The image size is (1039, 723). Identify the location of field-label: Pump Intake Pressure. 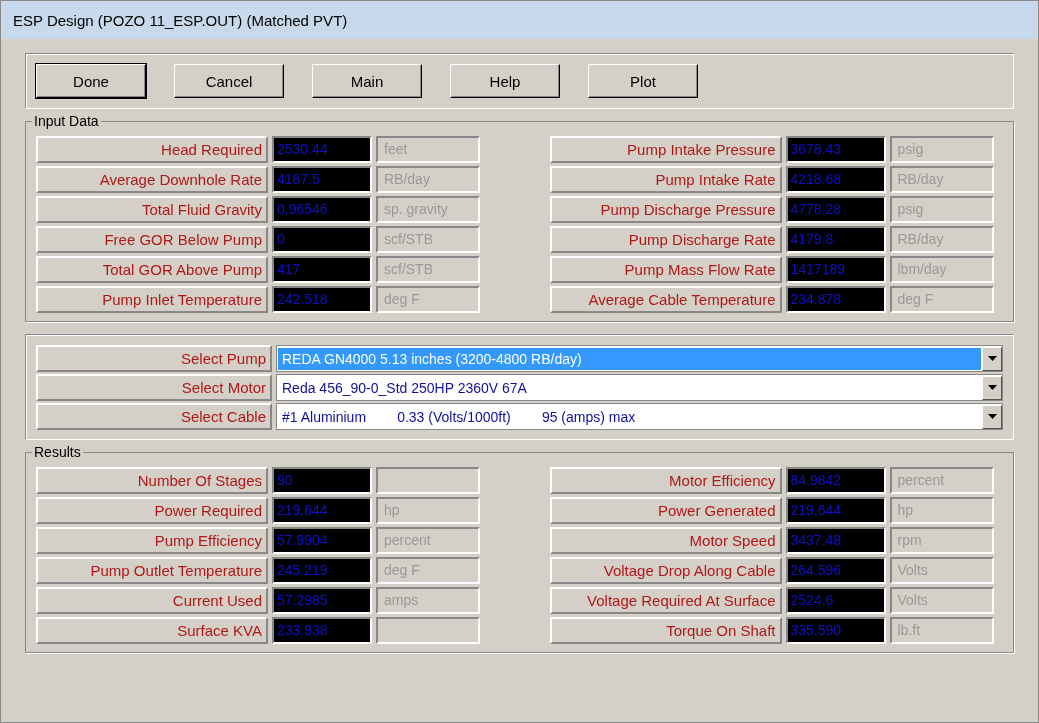
(665, 149).